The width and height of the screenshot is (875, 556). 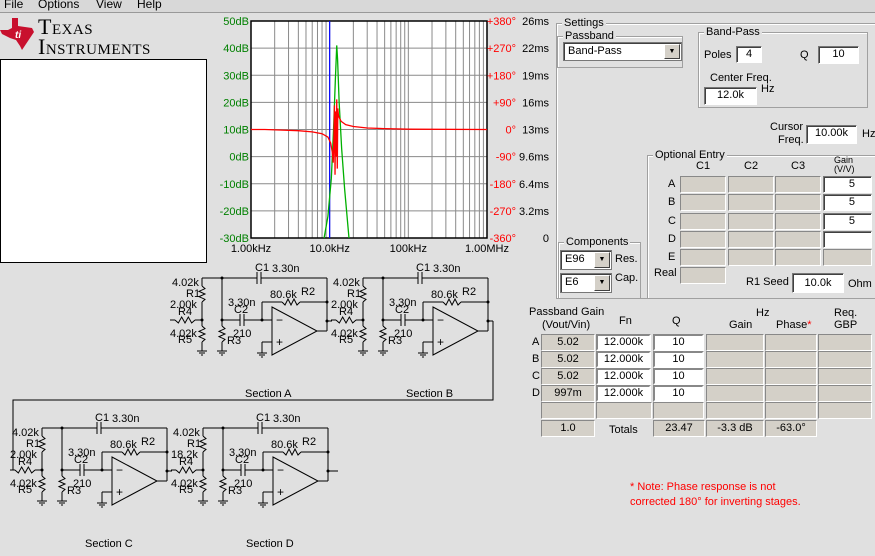 What do you see at coordinates (586, 260) in the screenshot?
I see `resistor-series-select: E96 ▼` at bounding box center [586, 260].